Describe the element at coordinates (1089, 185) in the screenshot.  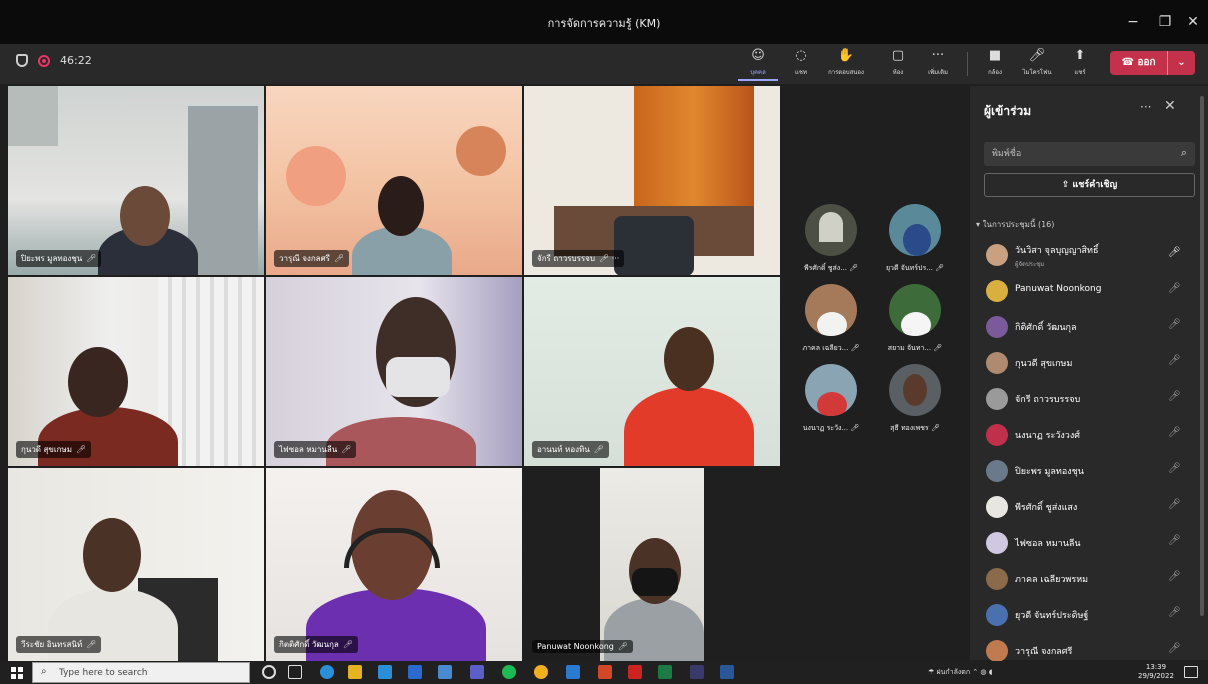
I see `share-invite-button: ⇪ แชร์คำเชิญ` at that location.